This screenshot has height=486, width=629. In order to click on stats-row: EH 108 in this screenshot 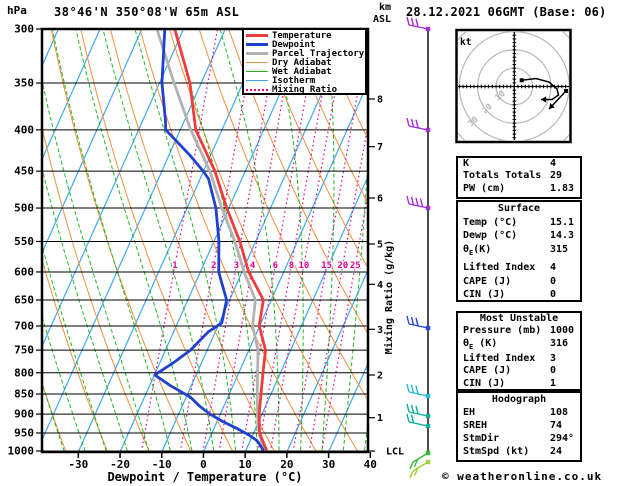, I will do `click(519, 412)`.